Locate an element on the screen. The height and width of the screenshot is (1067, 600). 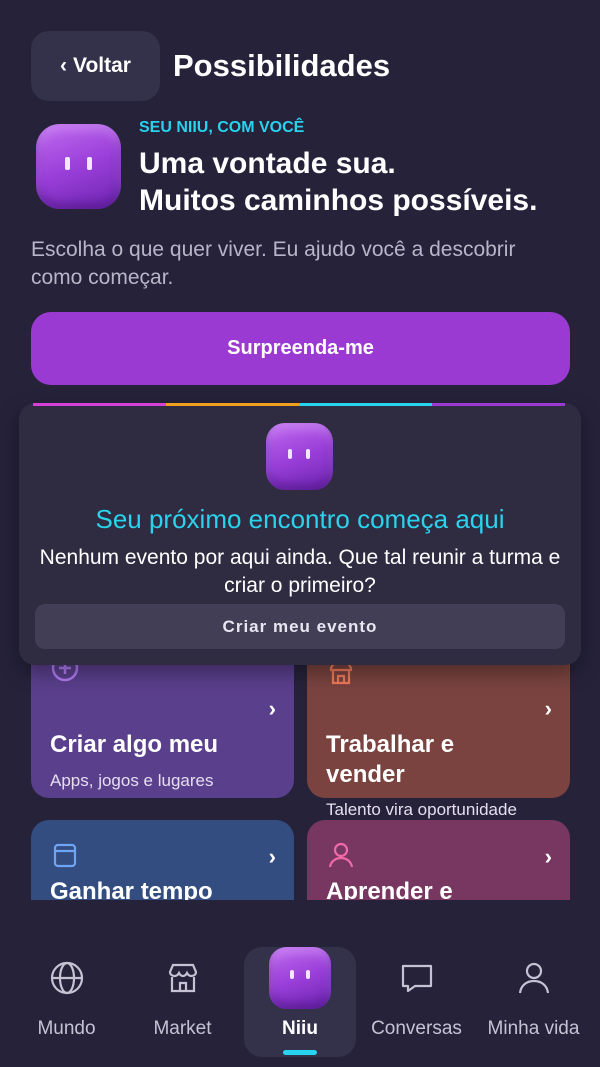
create-event-button: Criar meu evento is located at coordinates (300, 626).